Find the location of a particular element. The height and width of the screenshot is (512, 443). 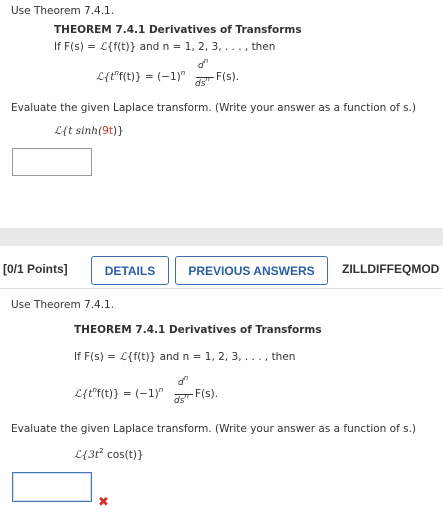

q1-expression: ℒ{t sinh(9t)} is located at coordinates (89, 131).